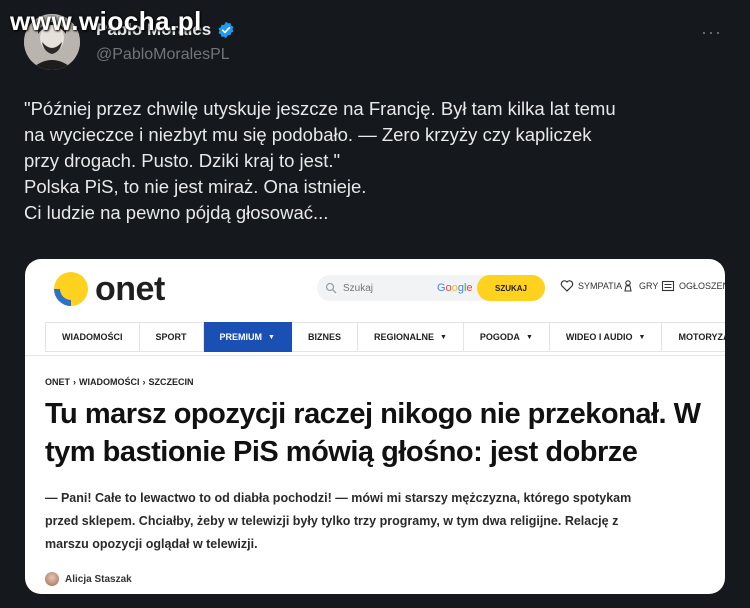 This screenshot has height=608, width=750. Describe the element at coordinates (106, 21) in the screenshot. I see `watermark: www.wiocha.pl` at that location.